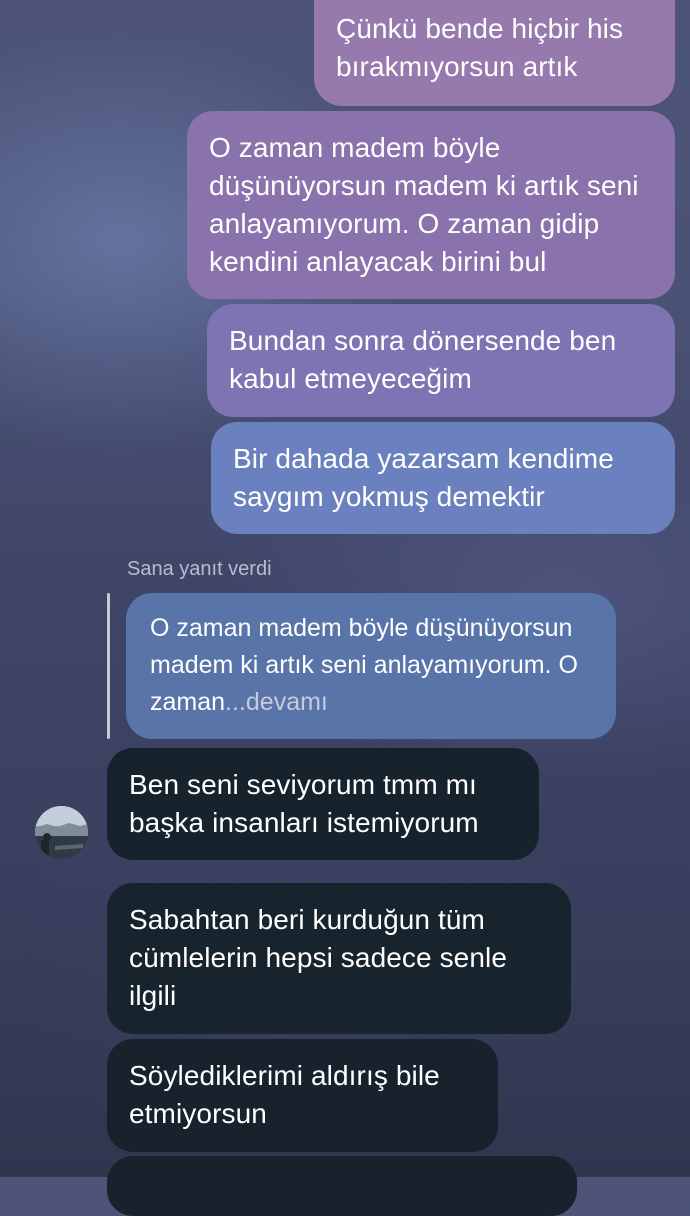 This screenshot has width=690, height=1216. Describe the element at coordinates (342, 1186) in the screenshot. I see `received-message` at that location.